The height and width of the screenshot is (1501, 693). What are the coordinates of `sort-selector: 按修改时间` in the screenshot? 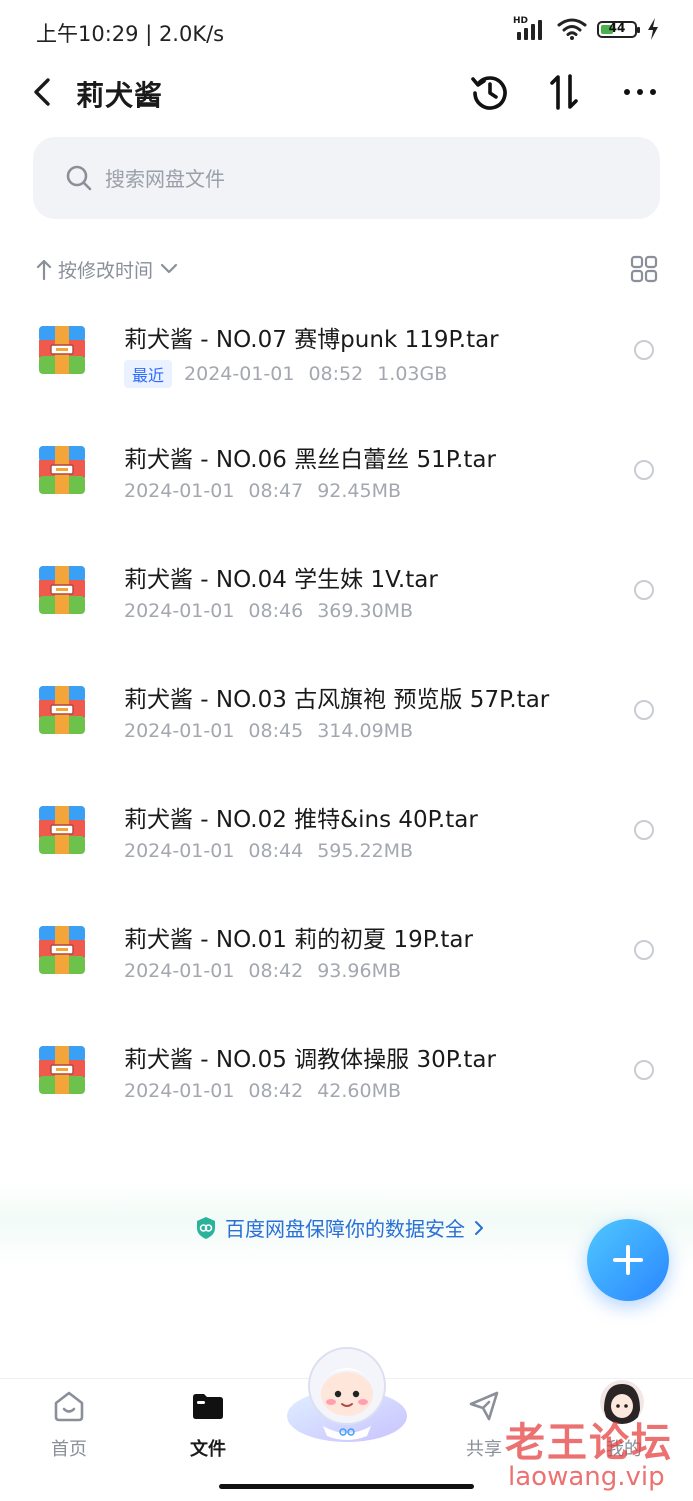 It's located at (107, 269).